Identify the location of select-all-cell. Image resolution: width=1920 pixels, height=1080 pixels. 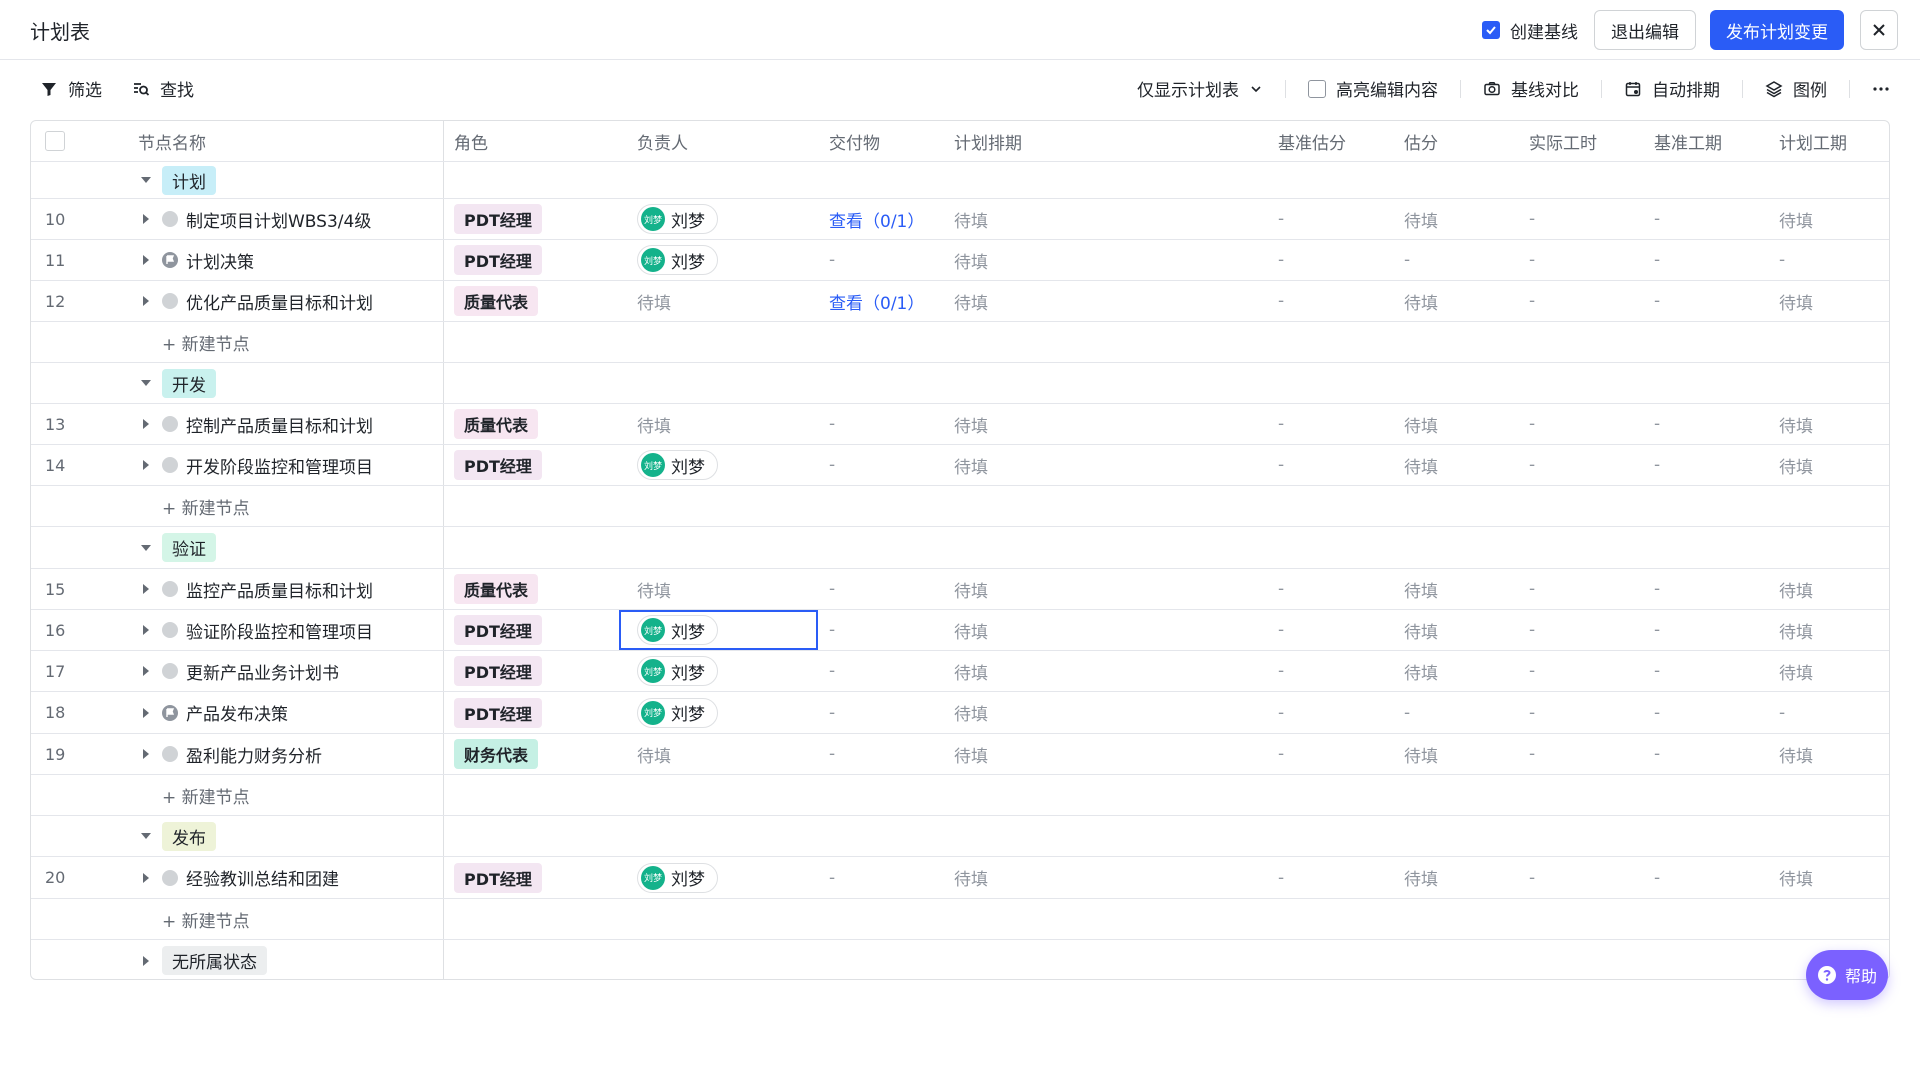
(55, 141).